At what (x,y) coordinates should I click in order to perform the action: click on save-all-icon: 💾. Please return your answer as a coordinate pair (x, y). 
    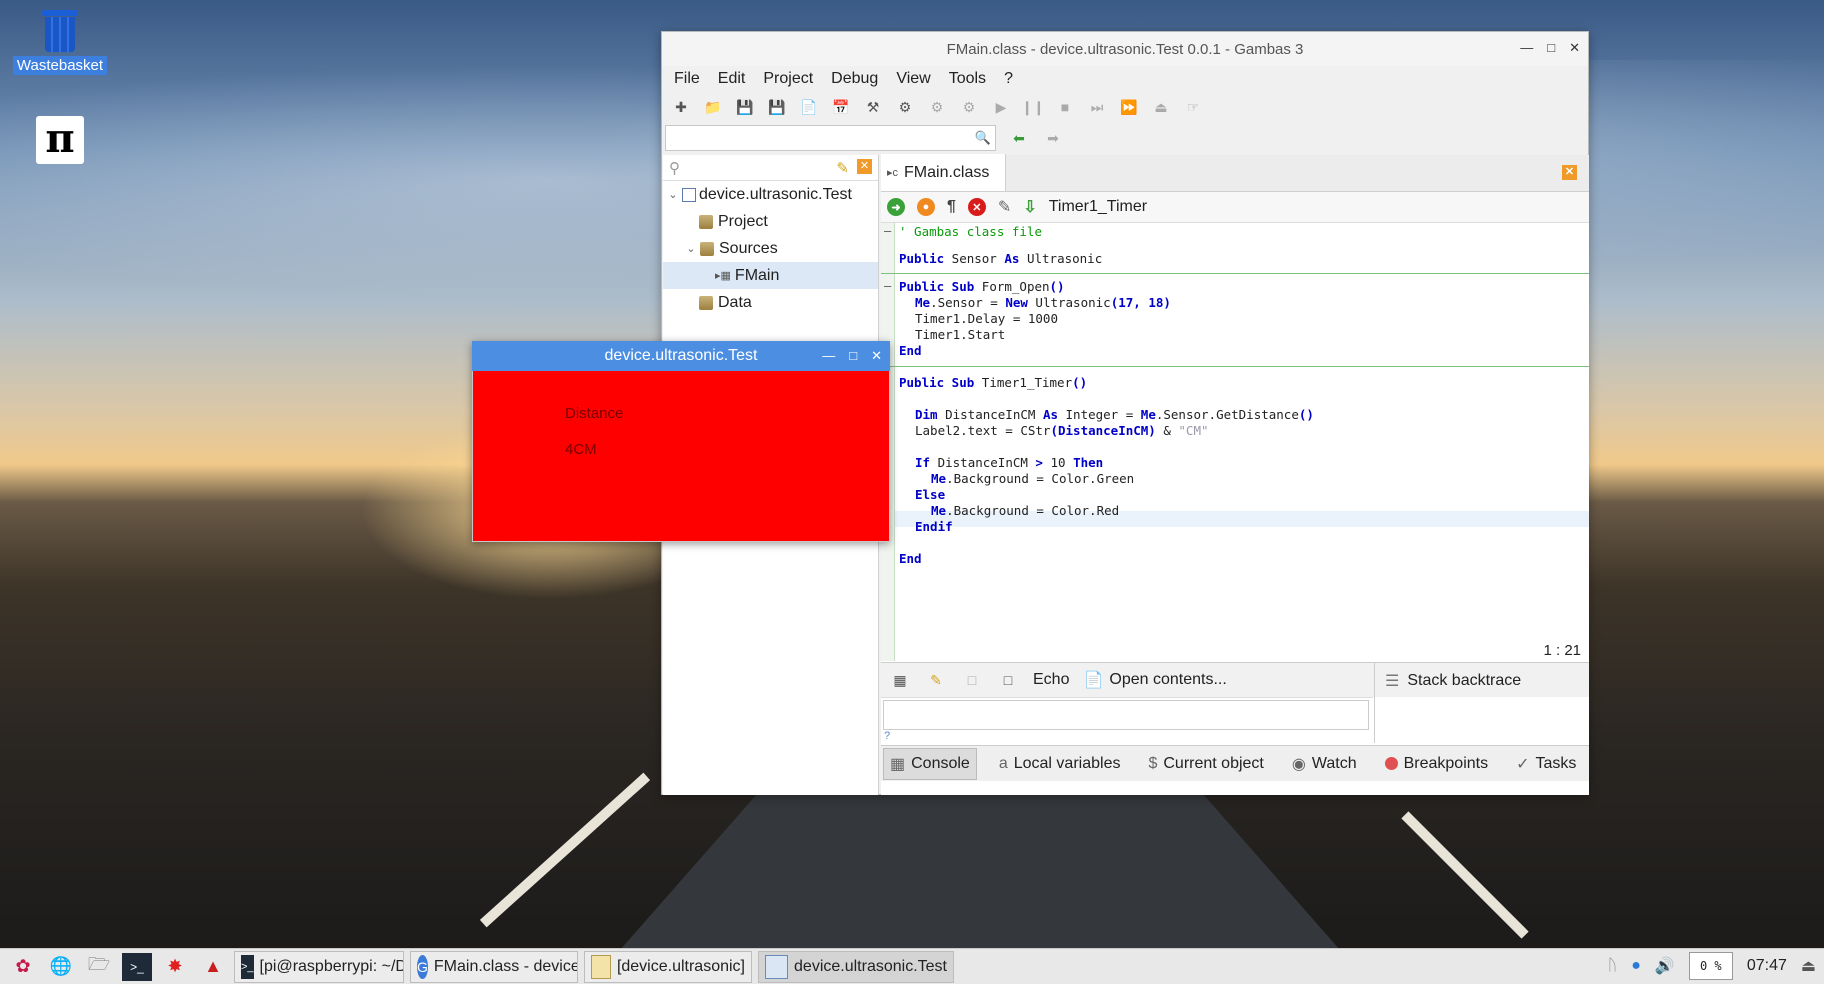
    Looking at the image, I should click on (777, 107).